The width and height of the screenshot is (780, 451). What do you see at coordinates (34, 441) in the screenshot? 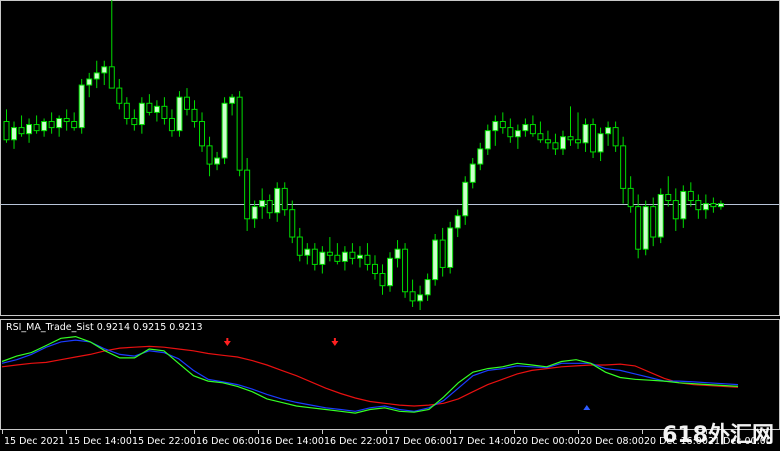
I see `x-tick-label: 15 Dec 2021` at bounding box center [34, 441].